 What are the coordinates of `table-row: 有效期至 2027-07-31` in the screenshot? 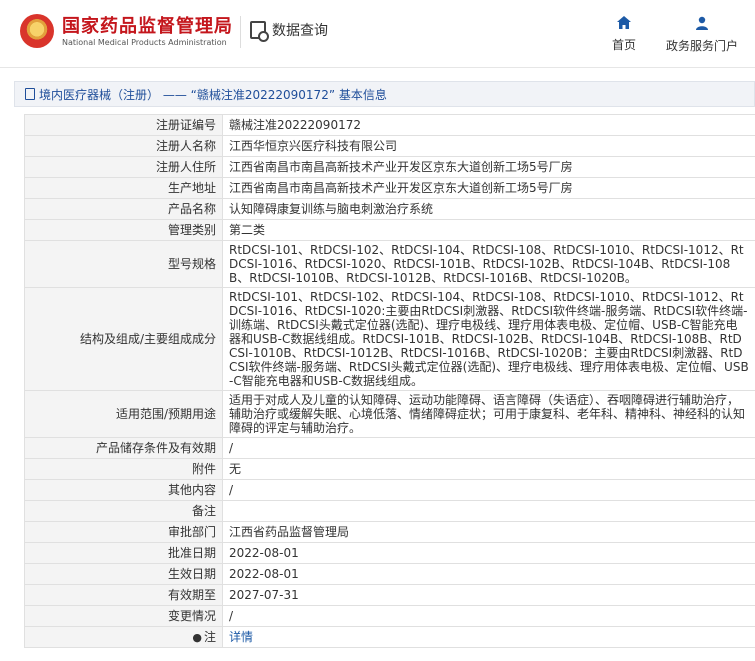 It's located at (389, 595).